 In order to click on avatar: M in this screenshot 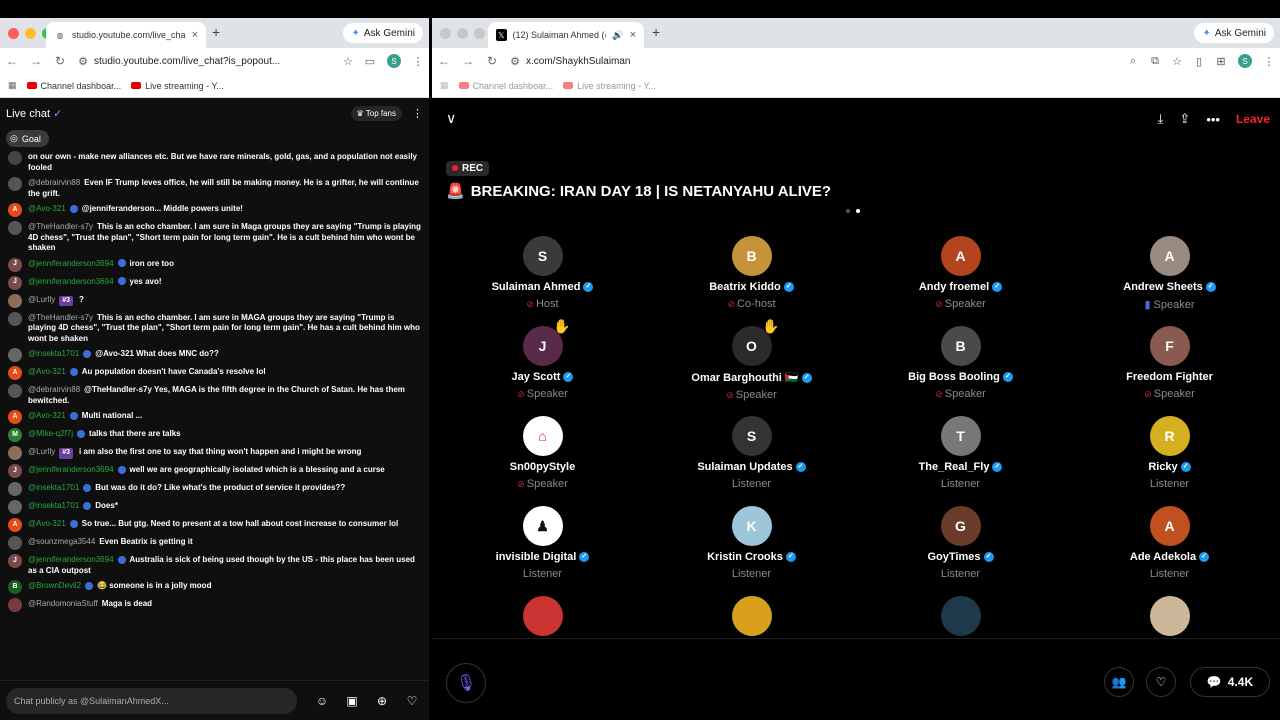, I will do `click(15, 435)`.